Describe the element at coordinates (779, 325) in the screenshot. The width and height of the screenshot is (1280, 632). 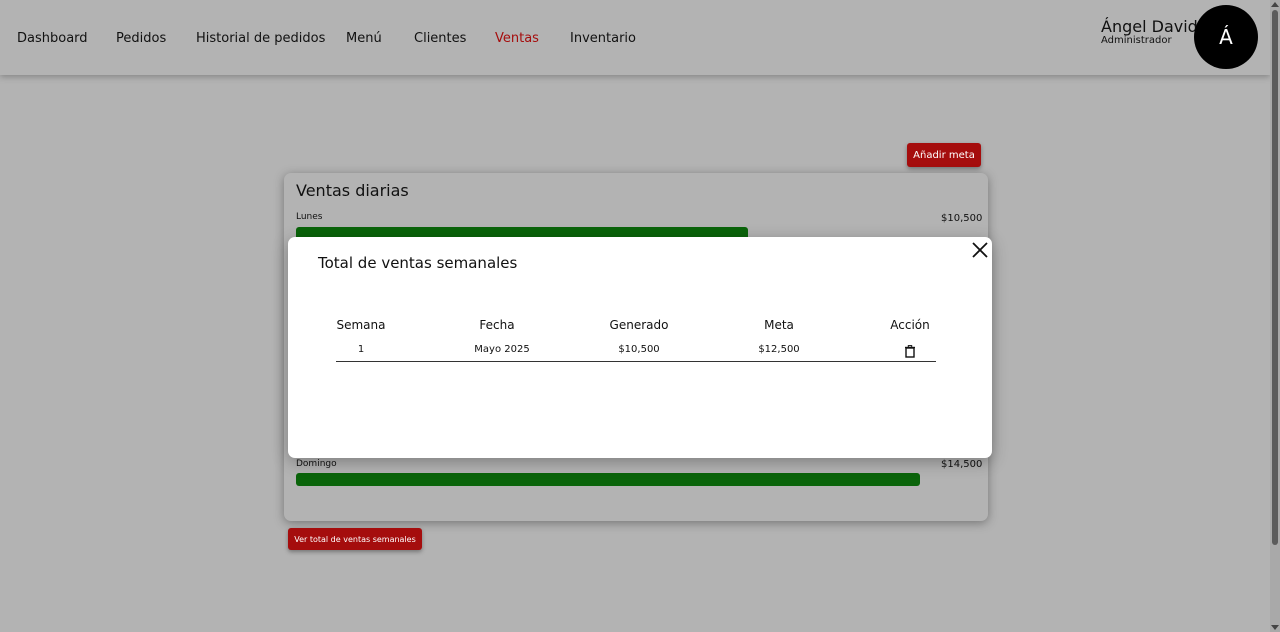
I see `column-header-meta: Meta` at that location.